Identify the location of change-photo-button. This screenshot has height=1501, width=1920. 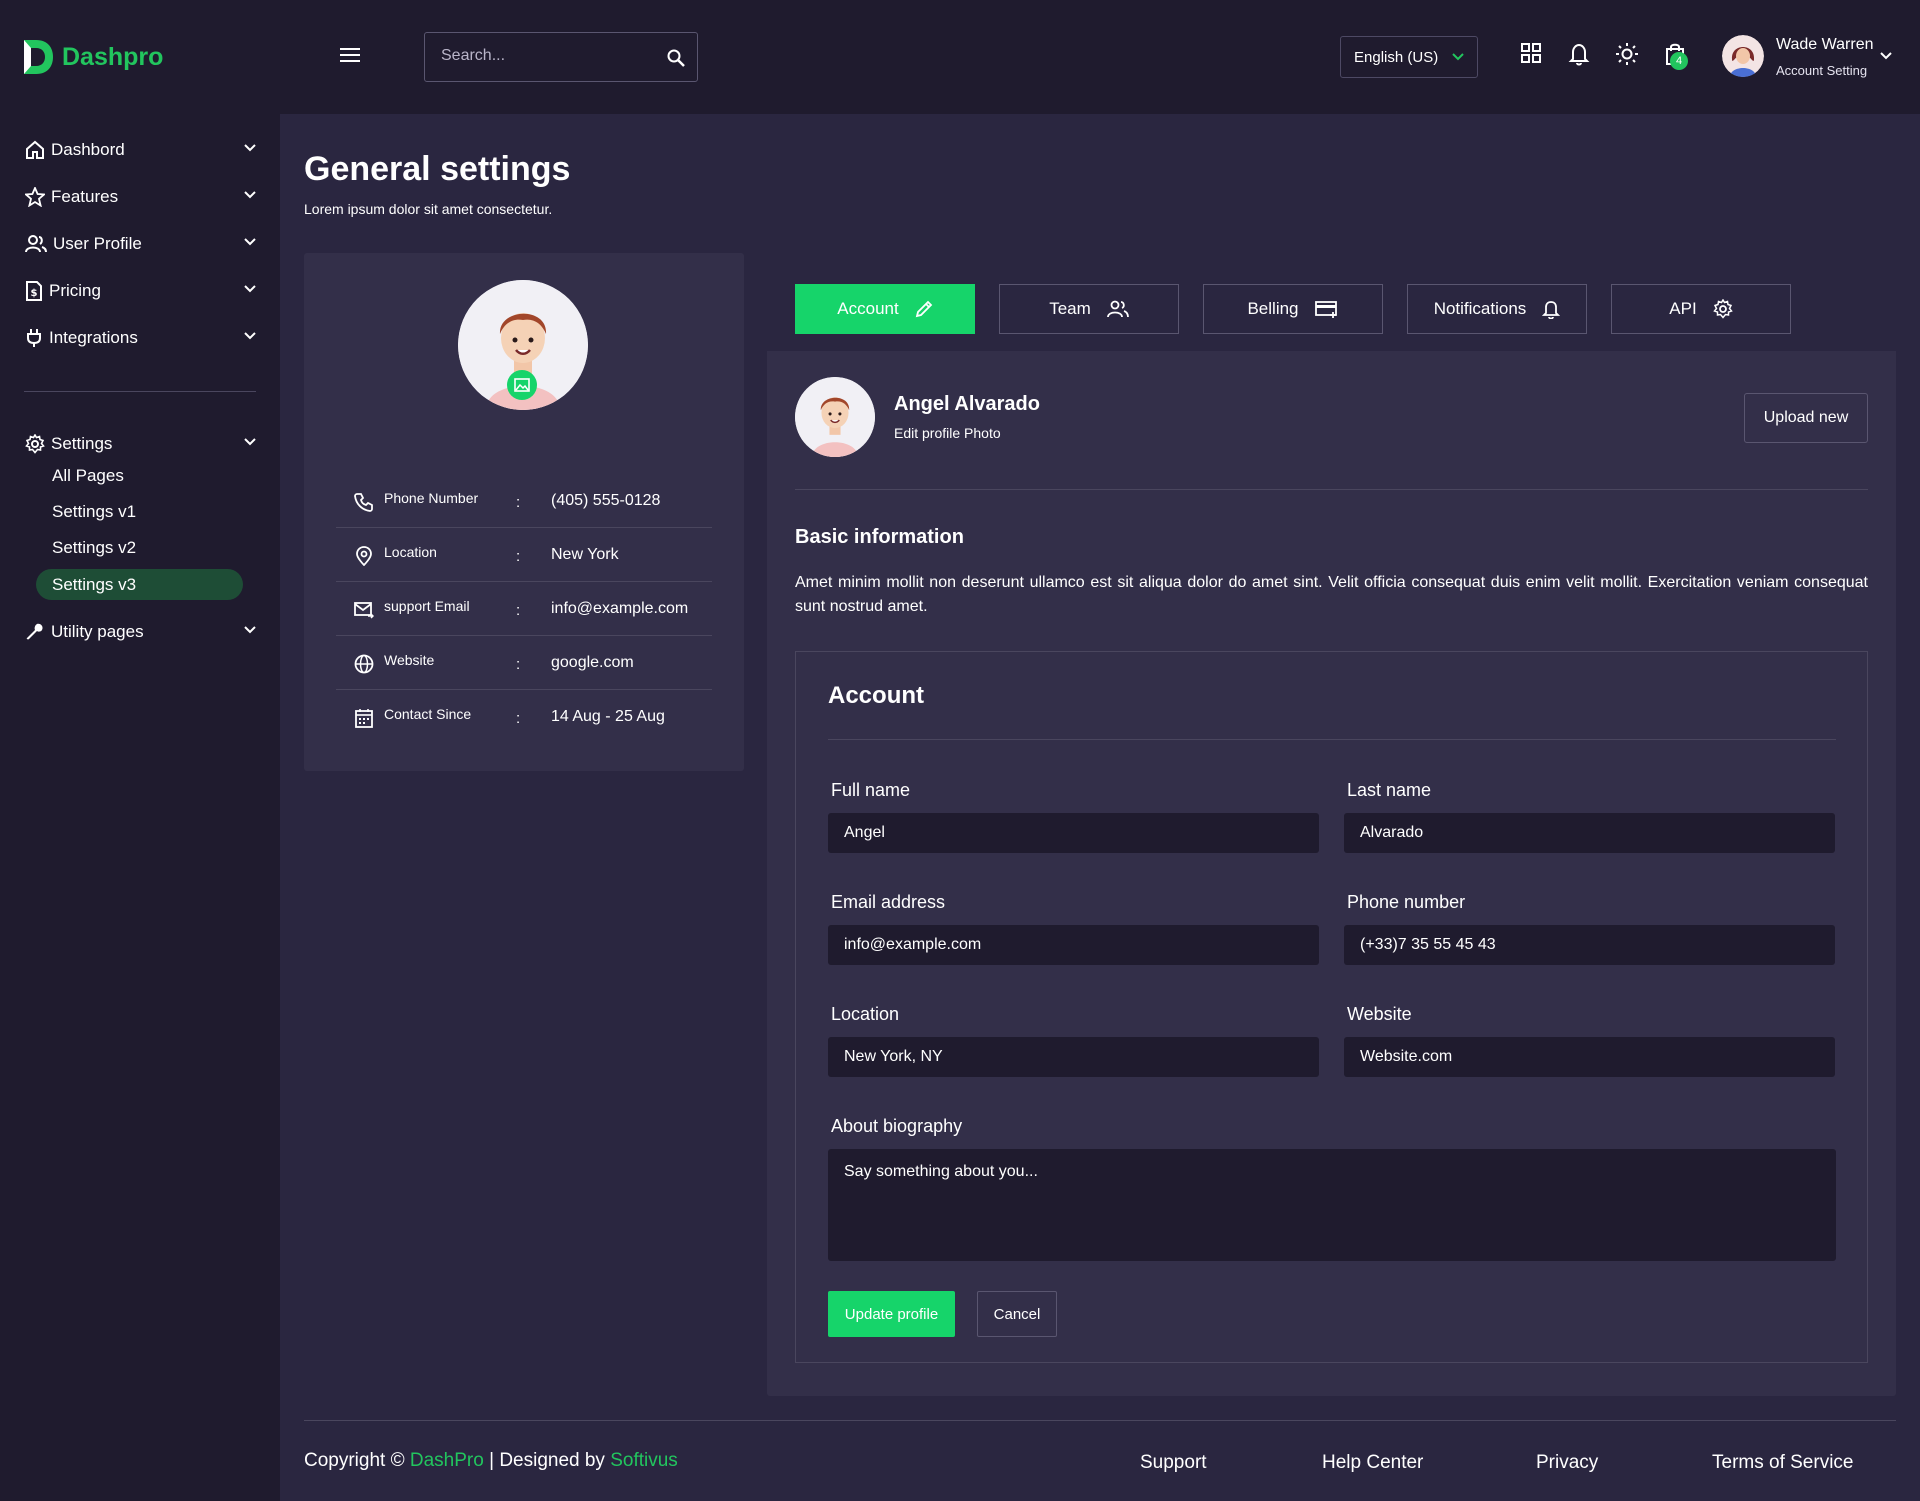
(522, 385).